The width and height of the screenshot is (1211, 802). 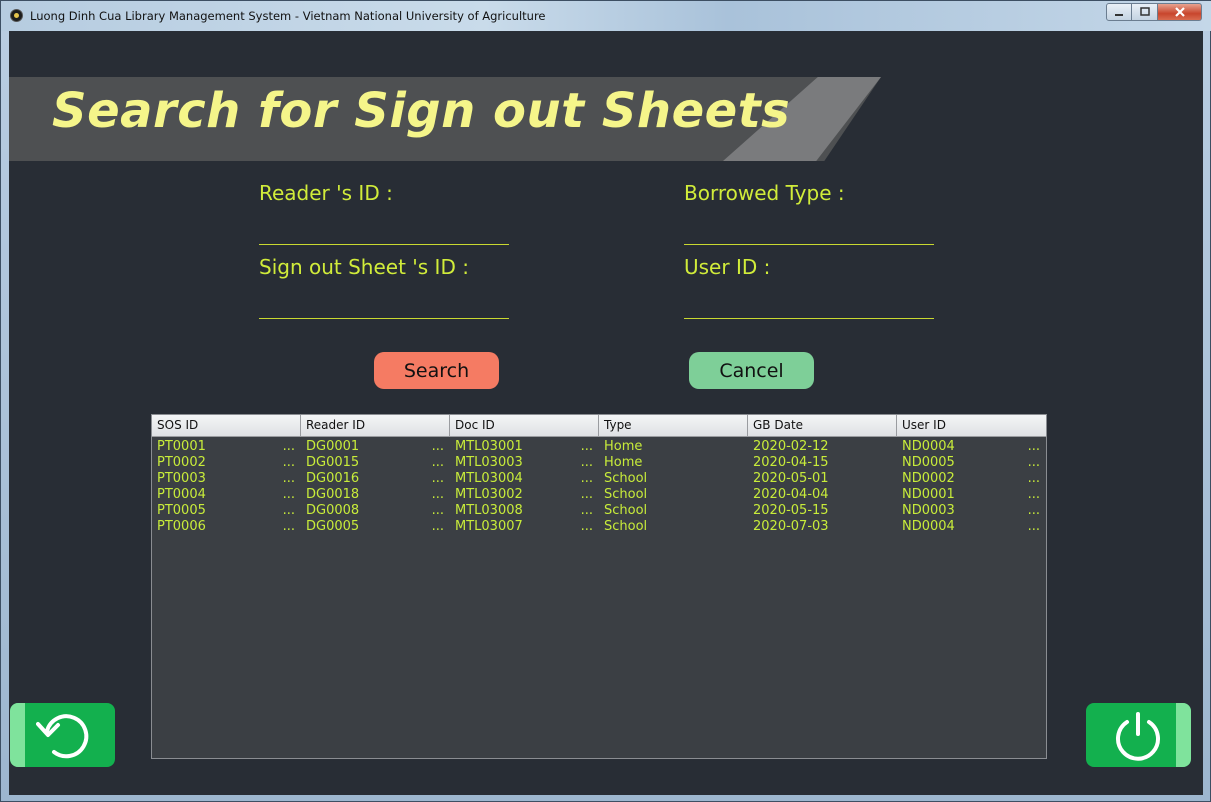 I want to click on cell-value: DG0001, so click(x=333, y=446).